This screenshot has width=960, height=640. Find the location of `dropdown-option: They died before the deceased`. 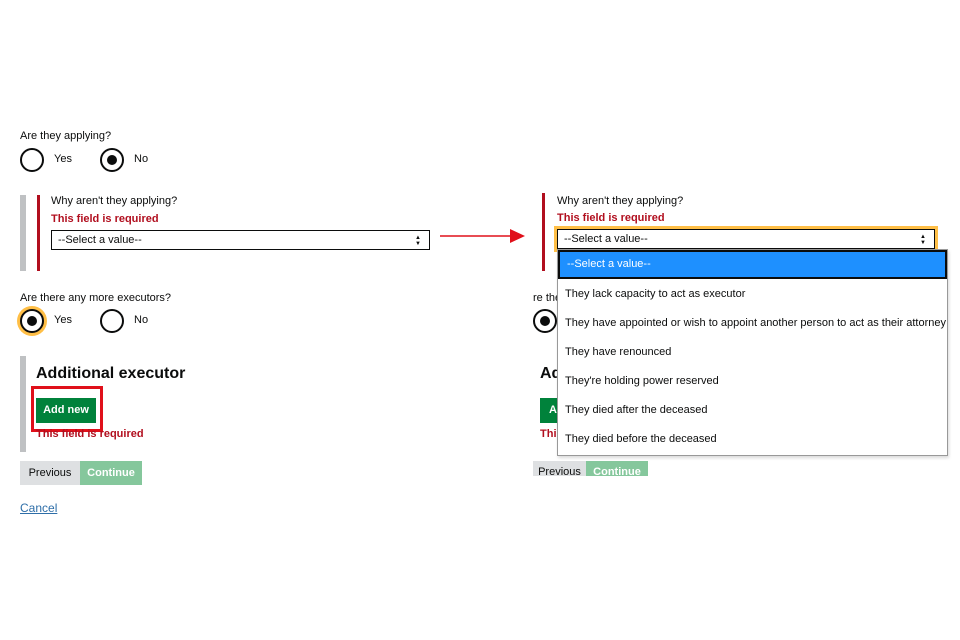

dropdown-option: They died before the deceased is located at coordinates (752, 439).